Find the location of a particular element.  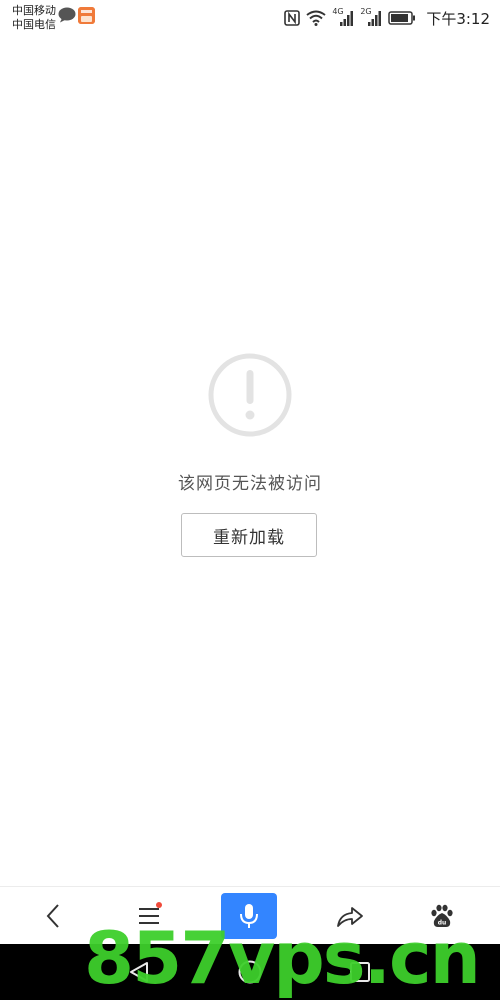

status-icons: 4G 2G 下午3:12 is located at coordinates (387, 17).